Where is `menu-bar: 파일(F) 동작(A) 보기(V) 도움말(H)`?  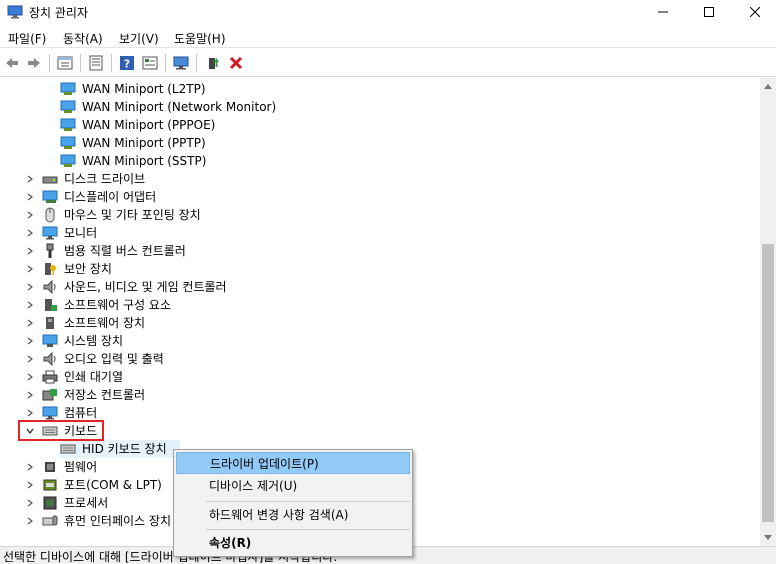 menu-bar: 파일(F) 동작(A) 보기(V) 도움말(H) is located at coordinates (388, 37).